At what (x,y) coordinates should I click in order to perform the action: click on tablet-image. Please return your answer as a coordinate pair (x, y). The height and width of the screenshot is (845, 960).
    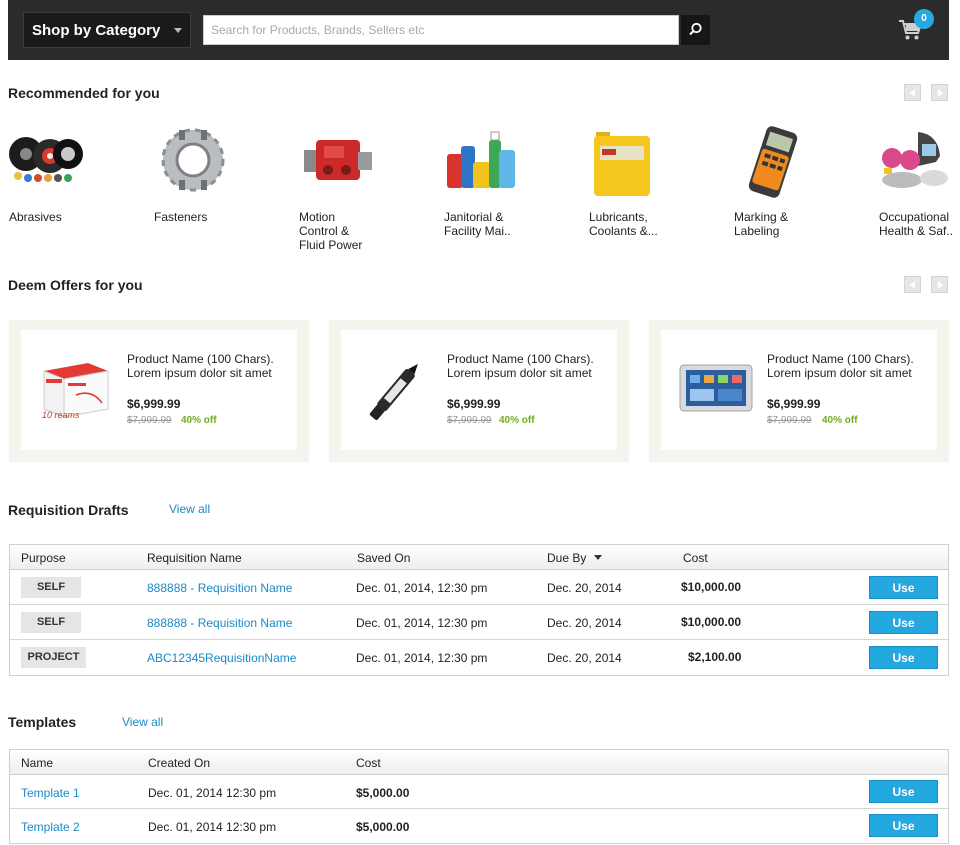
    Looking at the image, I should click on (716, 390).